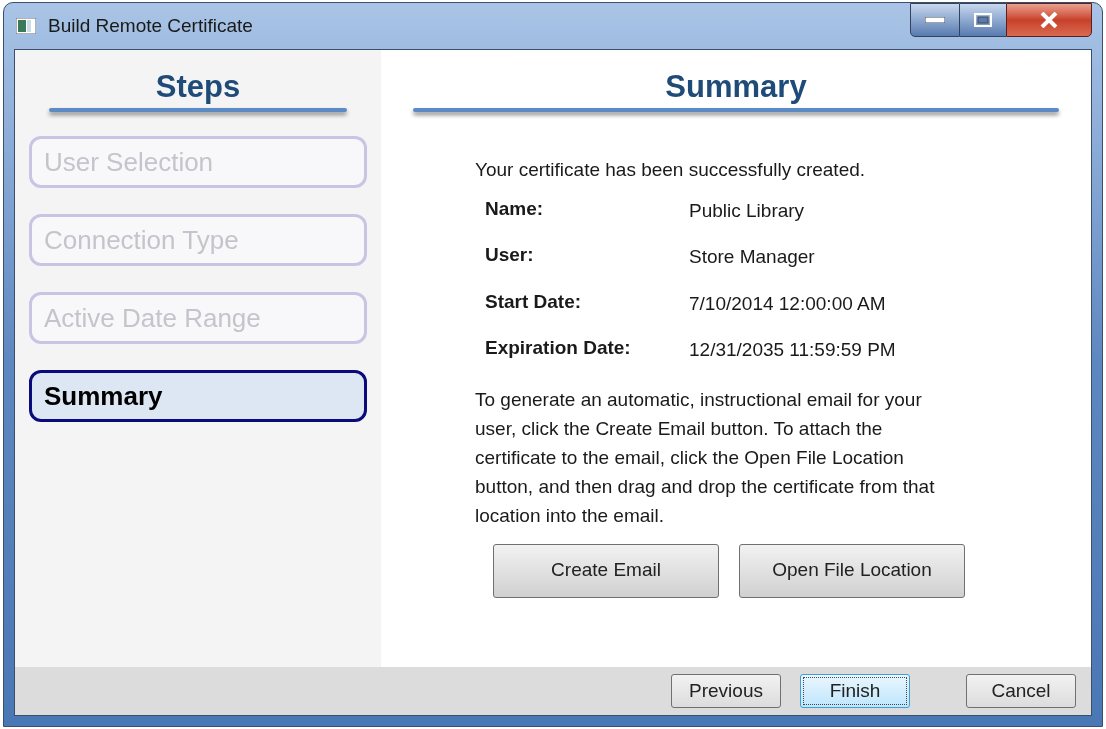 Image resolution: width=1106 pixels, height=729 pixels. What do you see at coordinates (606, 570) in the screenshot?
I see `action-button: Create Email` at bounding box center [606, 570].